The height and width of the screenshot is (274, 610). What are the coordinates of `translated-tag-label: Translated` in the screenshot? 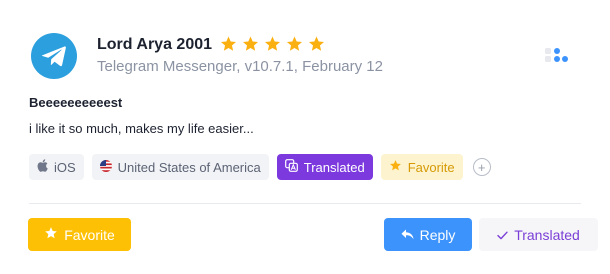 It's located at (334, 167).